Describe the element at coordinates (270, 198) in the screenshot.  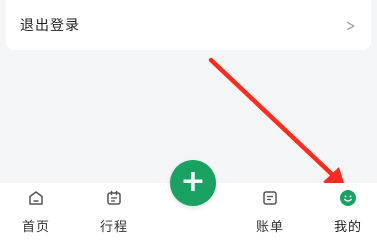
I see `bill-icon` at that location.